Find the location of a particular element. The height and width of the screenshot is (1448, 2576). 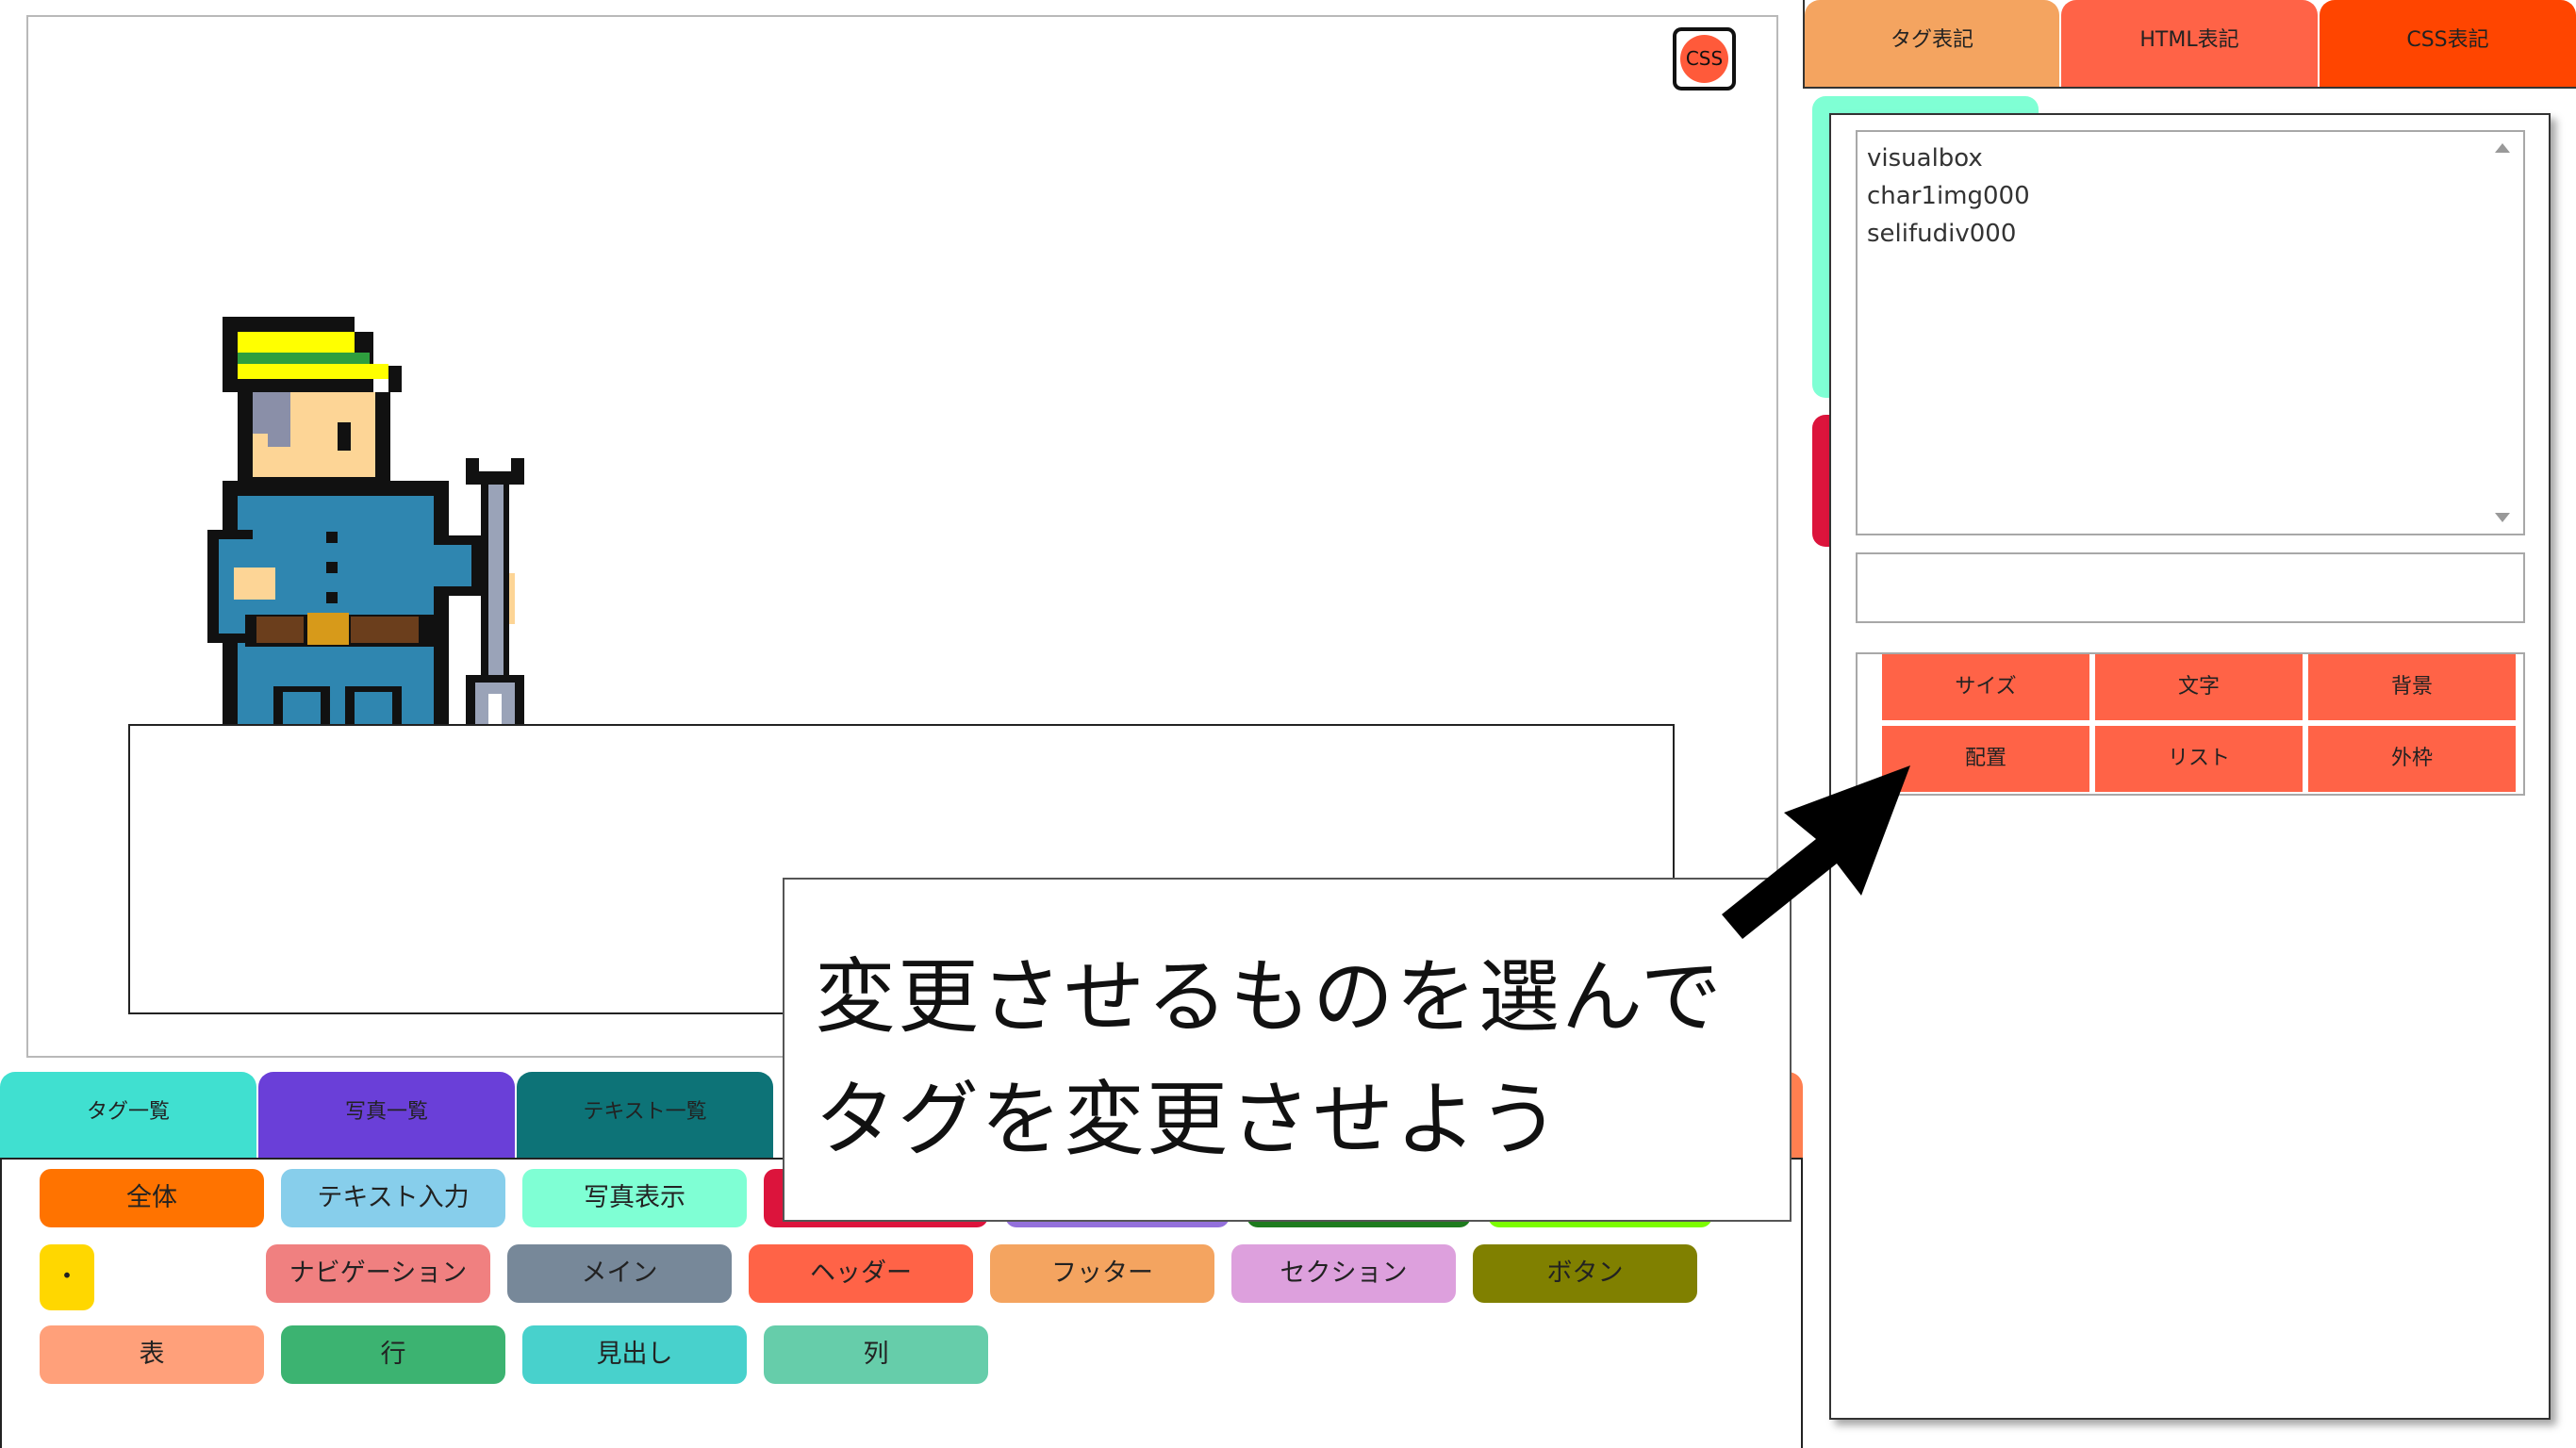

tab-html-notation: HTML表記 is located at coordinates (2189, 43).